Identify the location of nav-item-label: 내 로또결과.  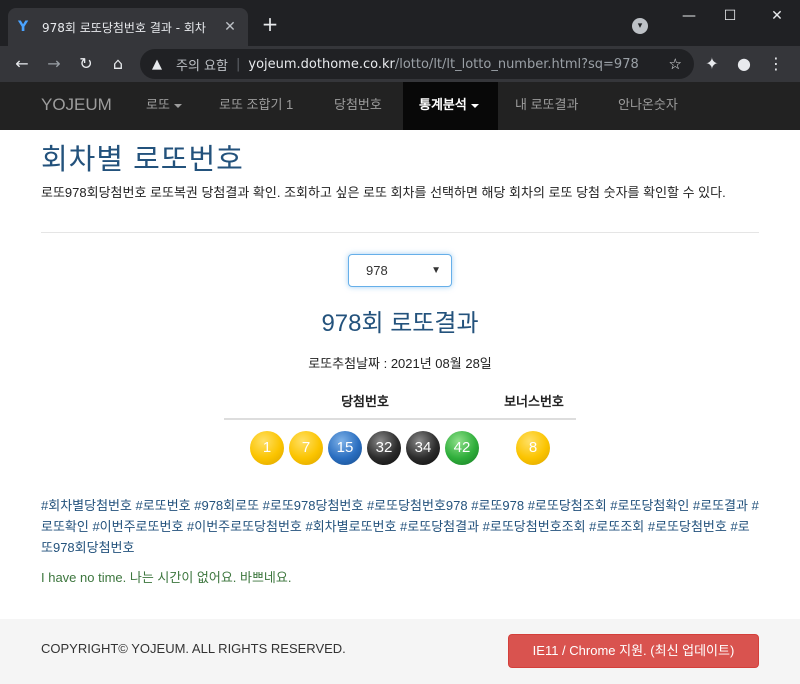
(547, 104).